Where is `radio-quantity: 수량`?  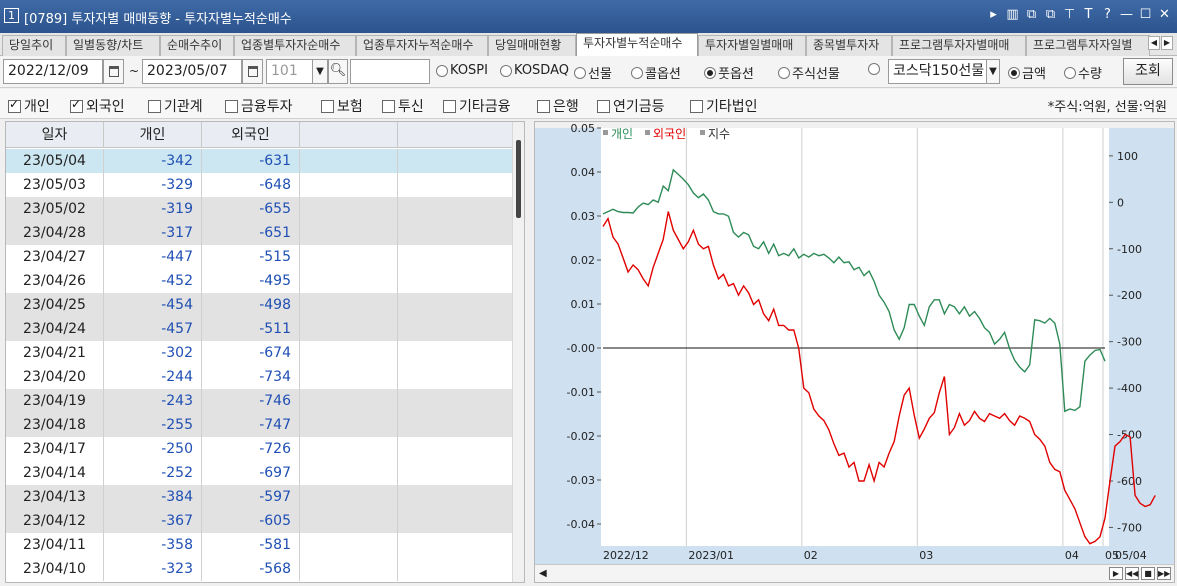
radio-quantity: 수량 is located at coordinates (1083, 72).